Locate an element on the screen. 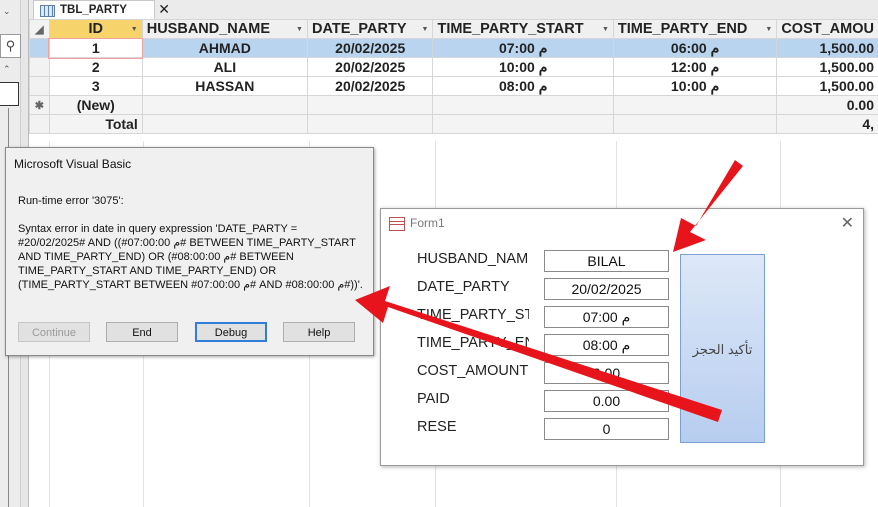 This screenshot has width=878, height=507. column-label: DATE_PARTY is located at coordinates (359, 29).